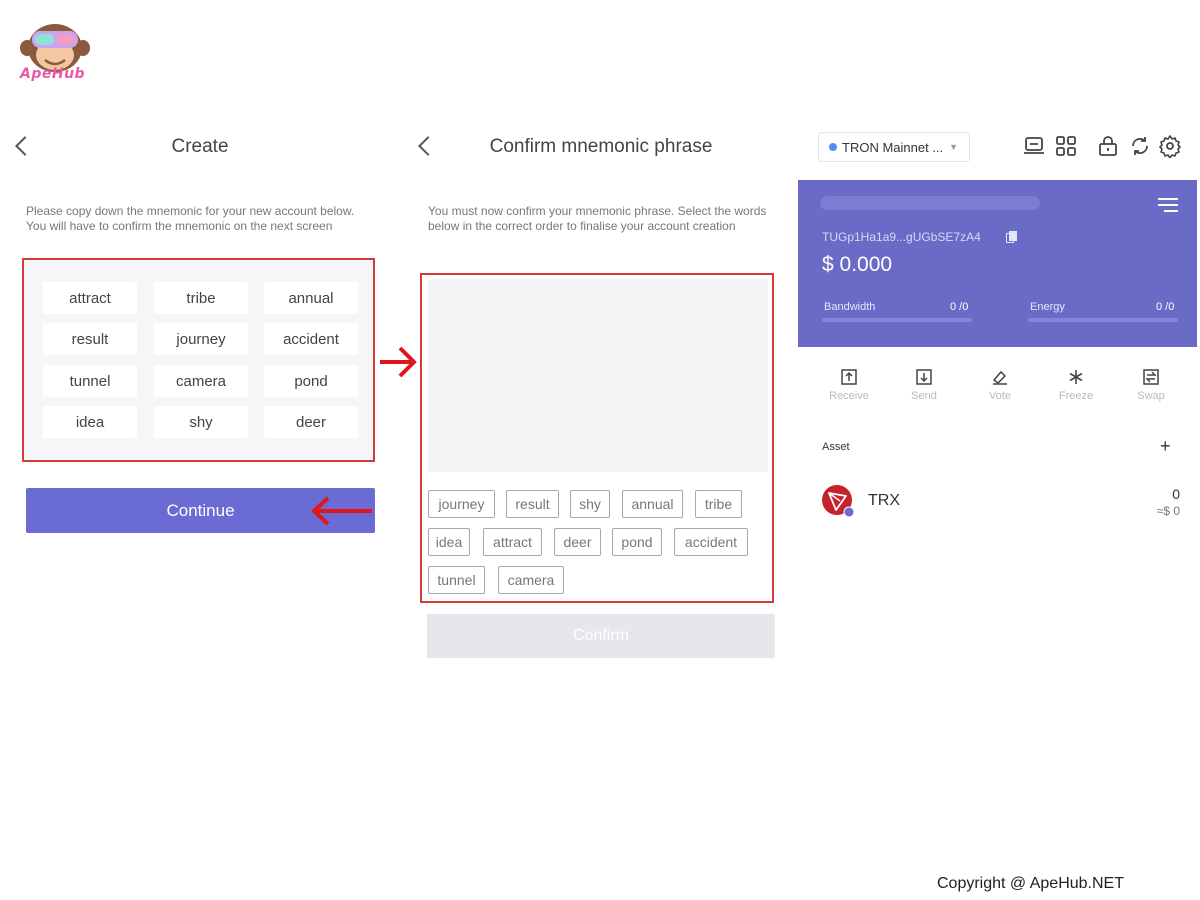  I want to click on word-chip: tribe, so click(718, 504).